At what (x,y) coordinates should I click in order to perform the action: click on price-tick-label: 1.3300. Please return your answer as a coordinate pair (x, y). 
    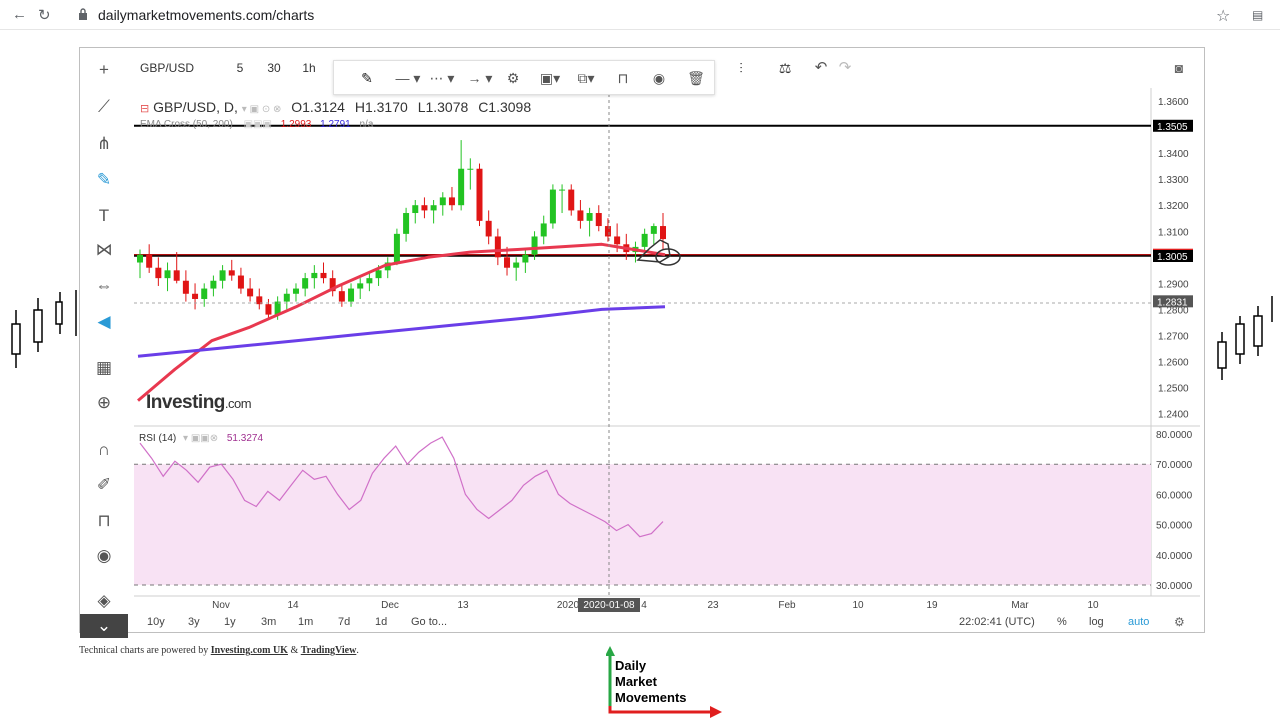
    Looking at the image, I should click on (1173, 180).